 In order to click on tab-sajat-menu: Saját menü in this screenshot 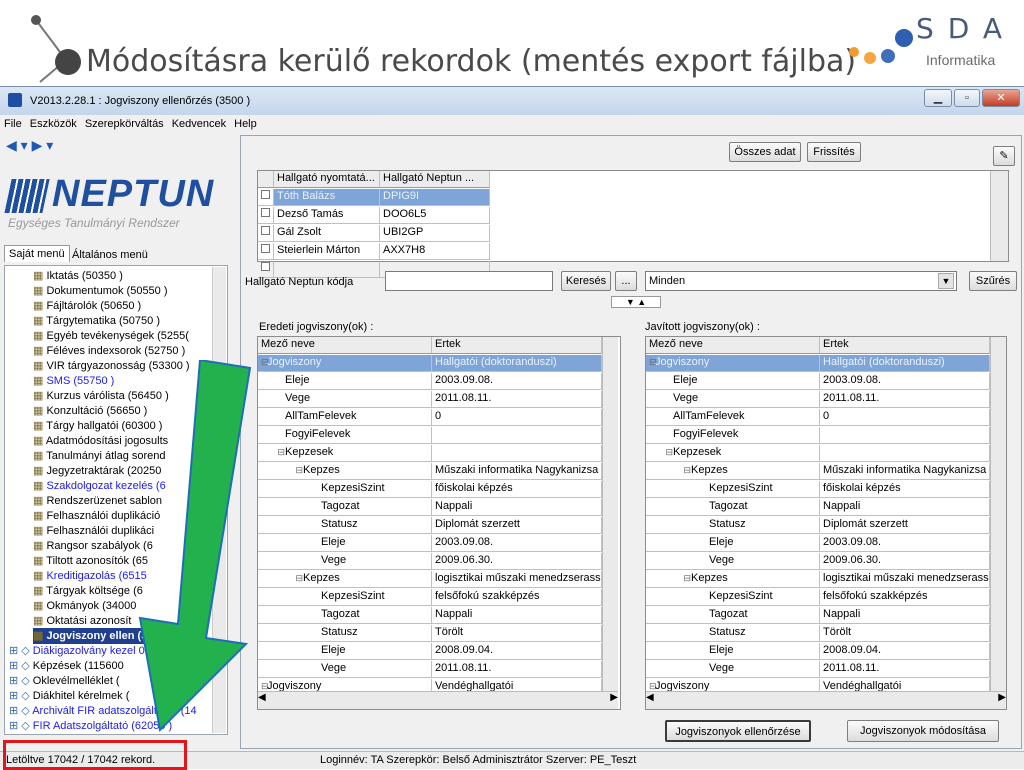, I will do `click(37, 253)`.